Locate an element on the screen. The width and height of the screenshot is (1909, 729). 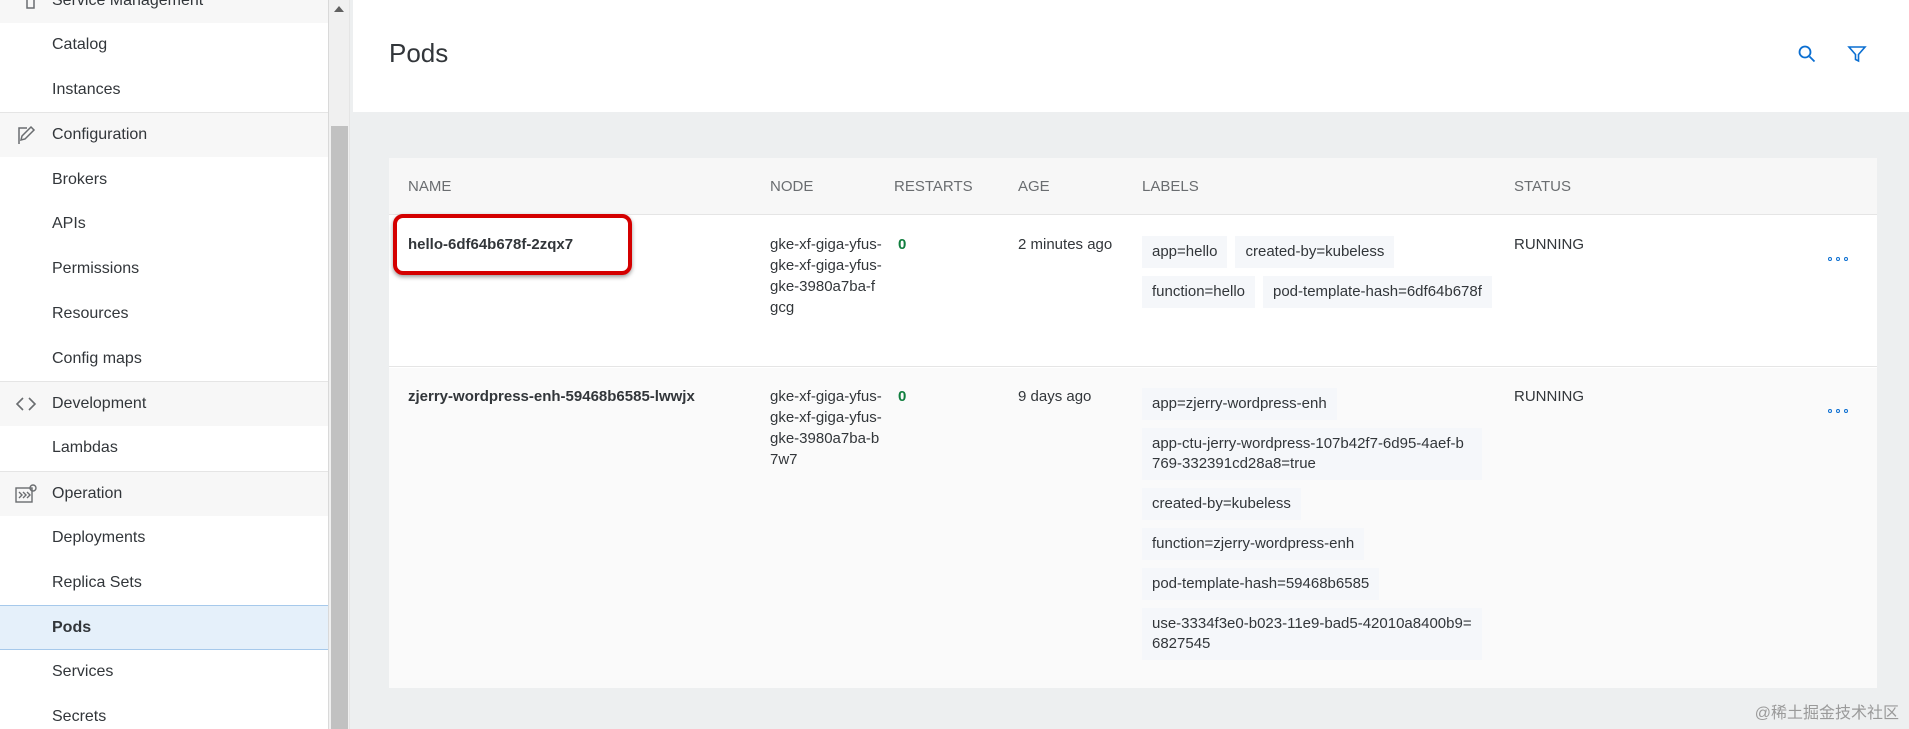
sidebar-item-brokers: Brokers is located at coordinates (164, 179).